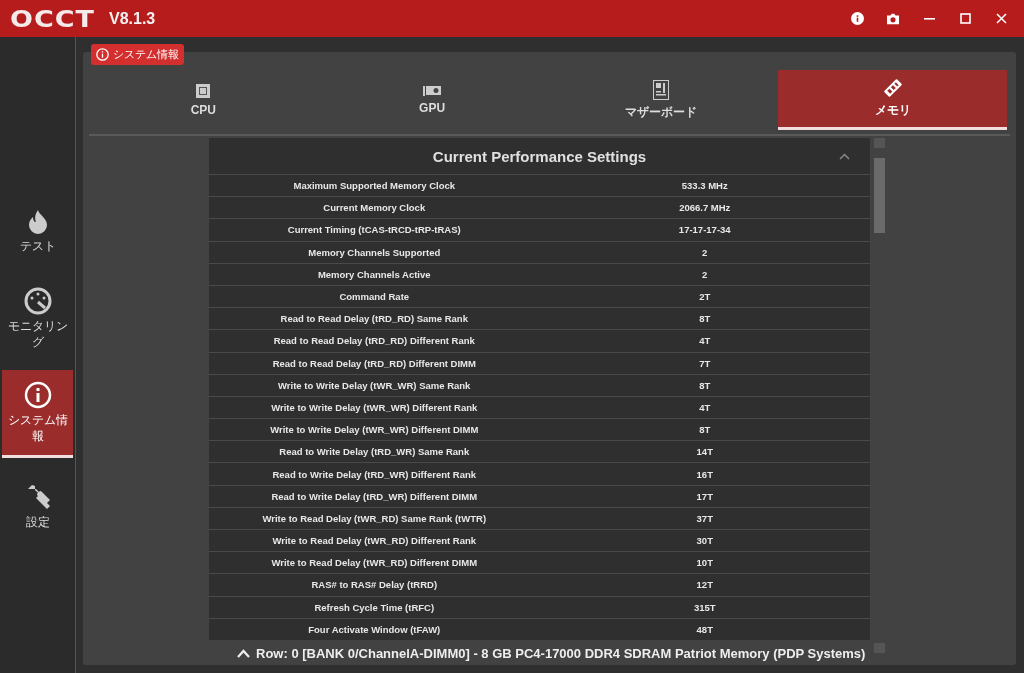 The height and width of the screenshot is (673, 1024). What do you see at coordinates (844, 156) in the screenshot?
I see `collapse-chevron-icon` at bounding box center [844, 156].